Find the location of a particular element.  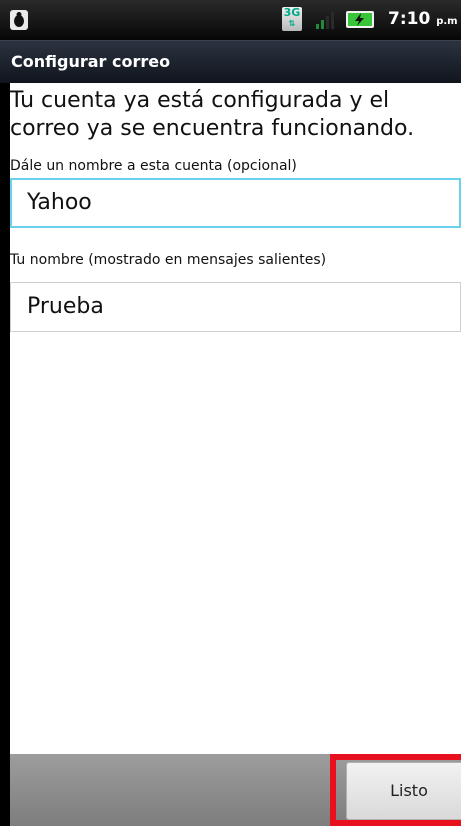

clock: 7:10 p.m is located at coordinates (423, 20).